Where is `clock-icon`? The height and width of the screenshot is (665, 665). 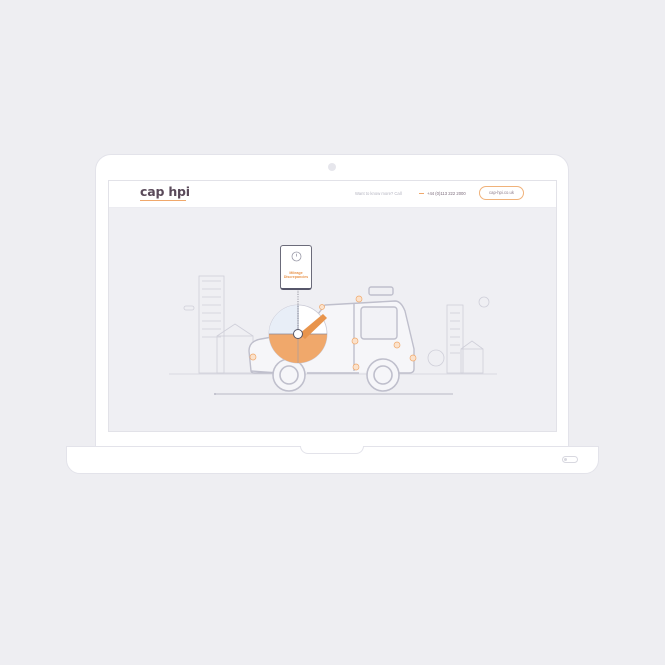 clock-icon is located at coordinates (296, 256).